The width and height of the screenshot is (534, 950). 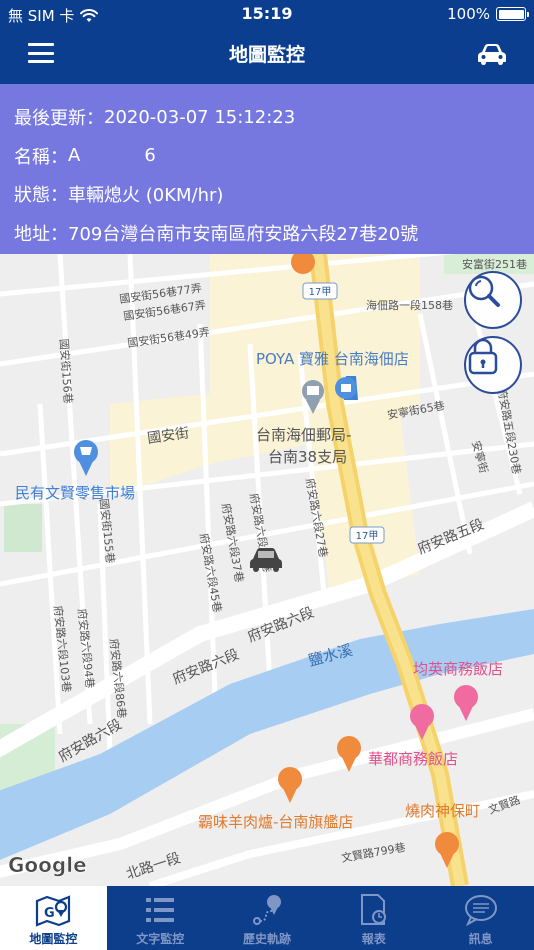 I want to click on svg-text: 霸味羊肉爐-台南旗艦店, so click(x=275, y=822).